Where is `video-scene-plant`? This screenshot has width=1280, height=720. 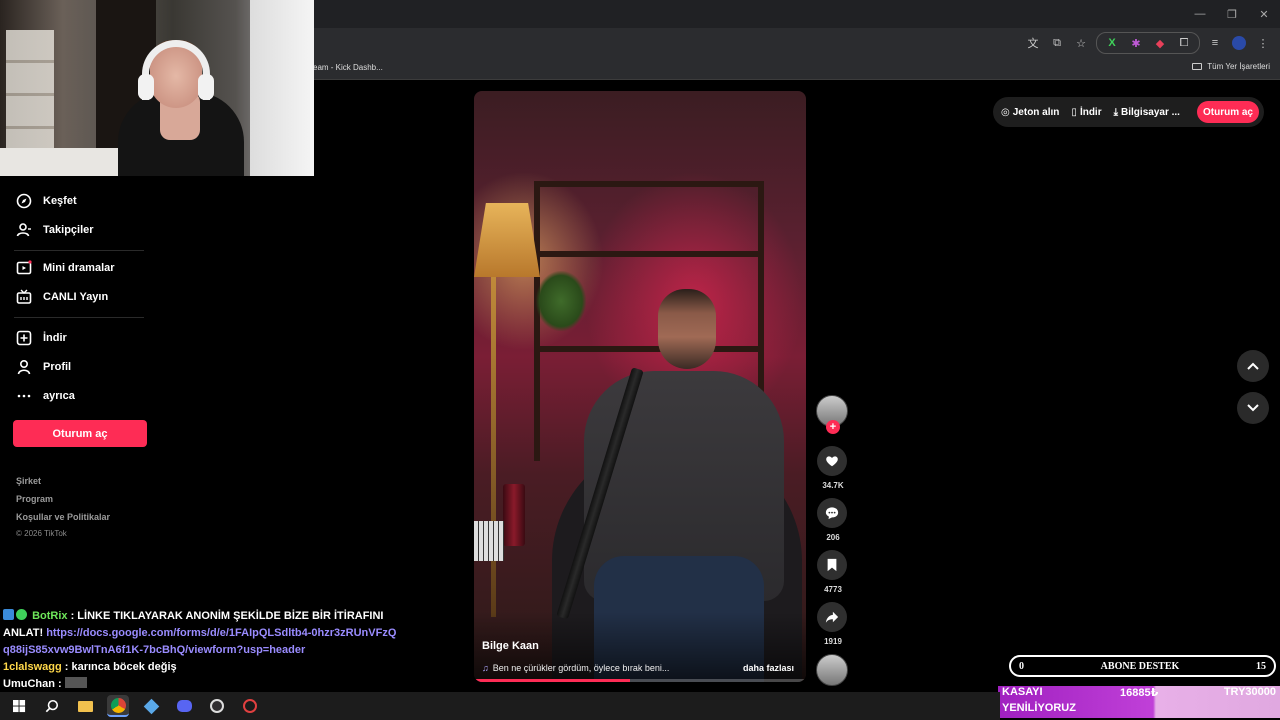 video-scene-plant is located at coordinates (561, 301).